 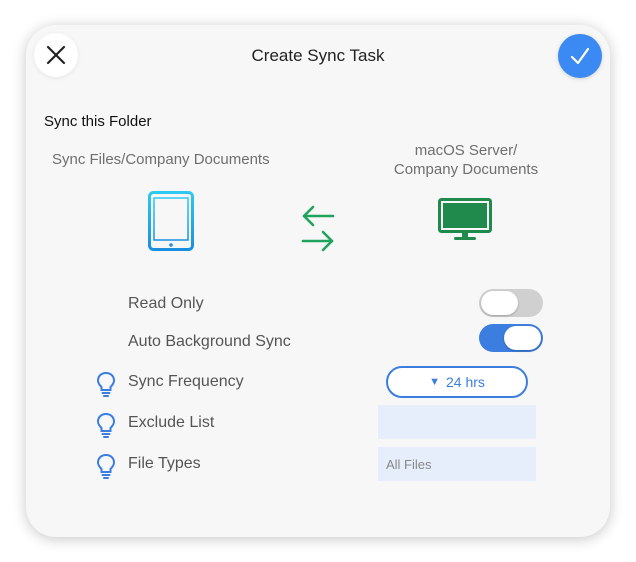 I want to click on exclude-label: Exclude List, so click(x=171, y=422).